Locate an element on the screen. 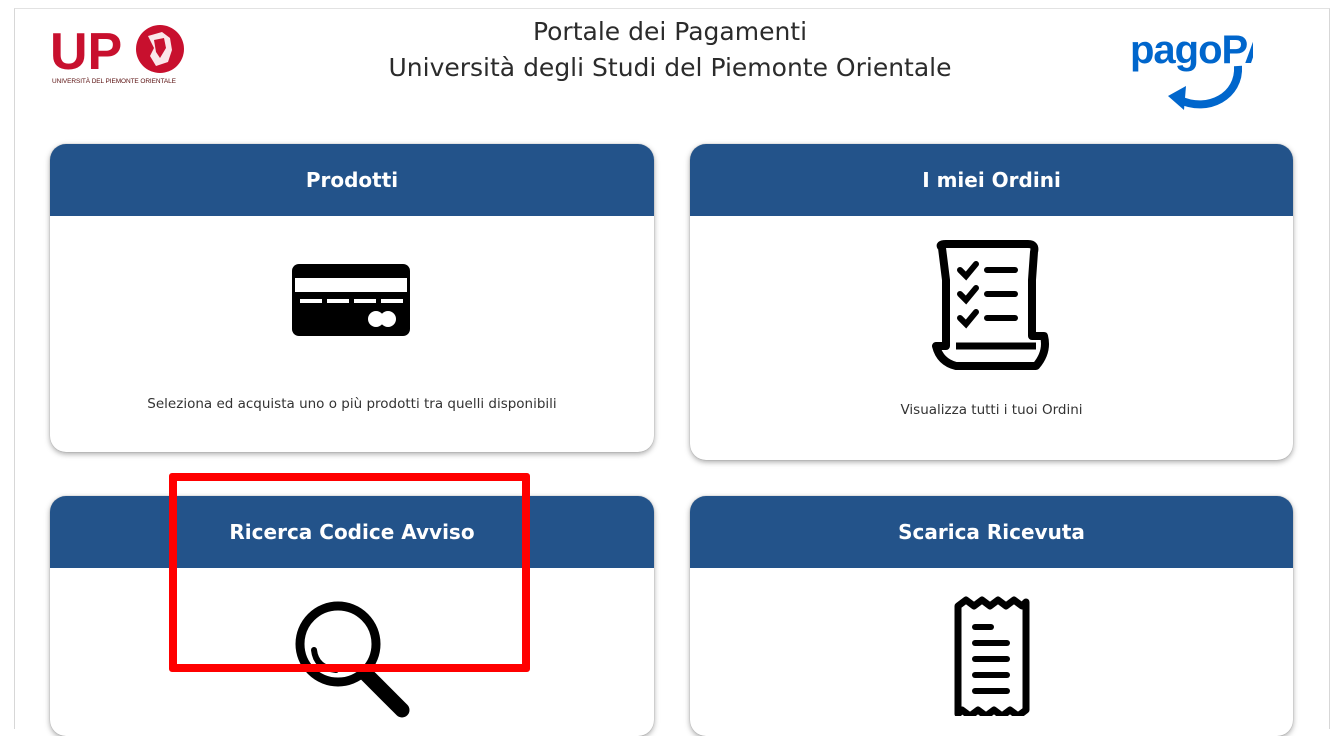 This screenshot has width=1343, height=736. highlight-box is located at coordinates (349, 572).